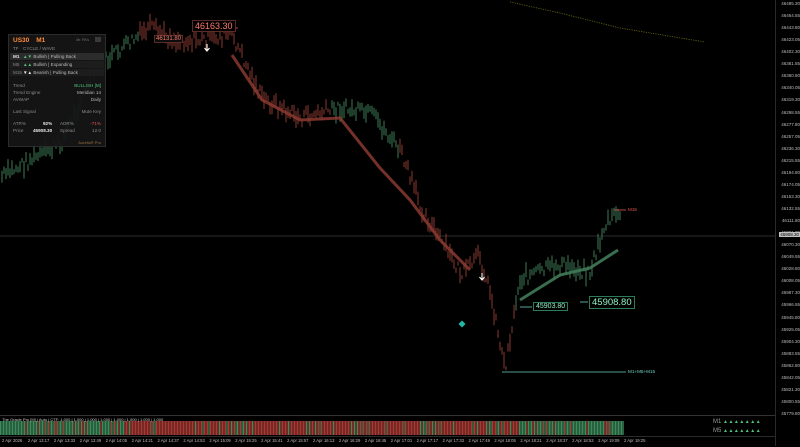  What do you see at coordinates (479, 440) in the screenshot?
I see `time-axis-label: 2 Apr 17:49` at bounding box center [479, 440].